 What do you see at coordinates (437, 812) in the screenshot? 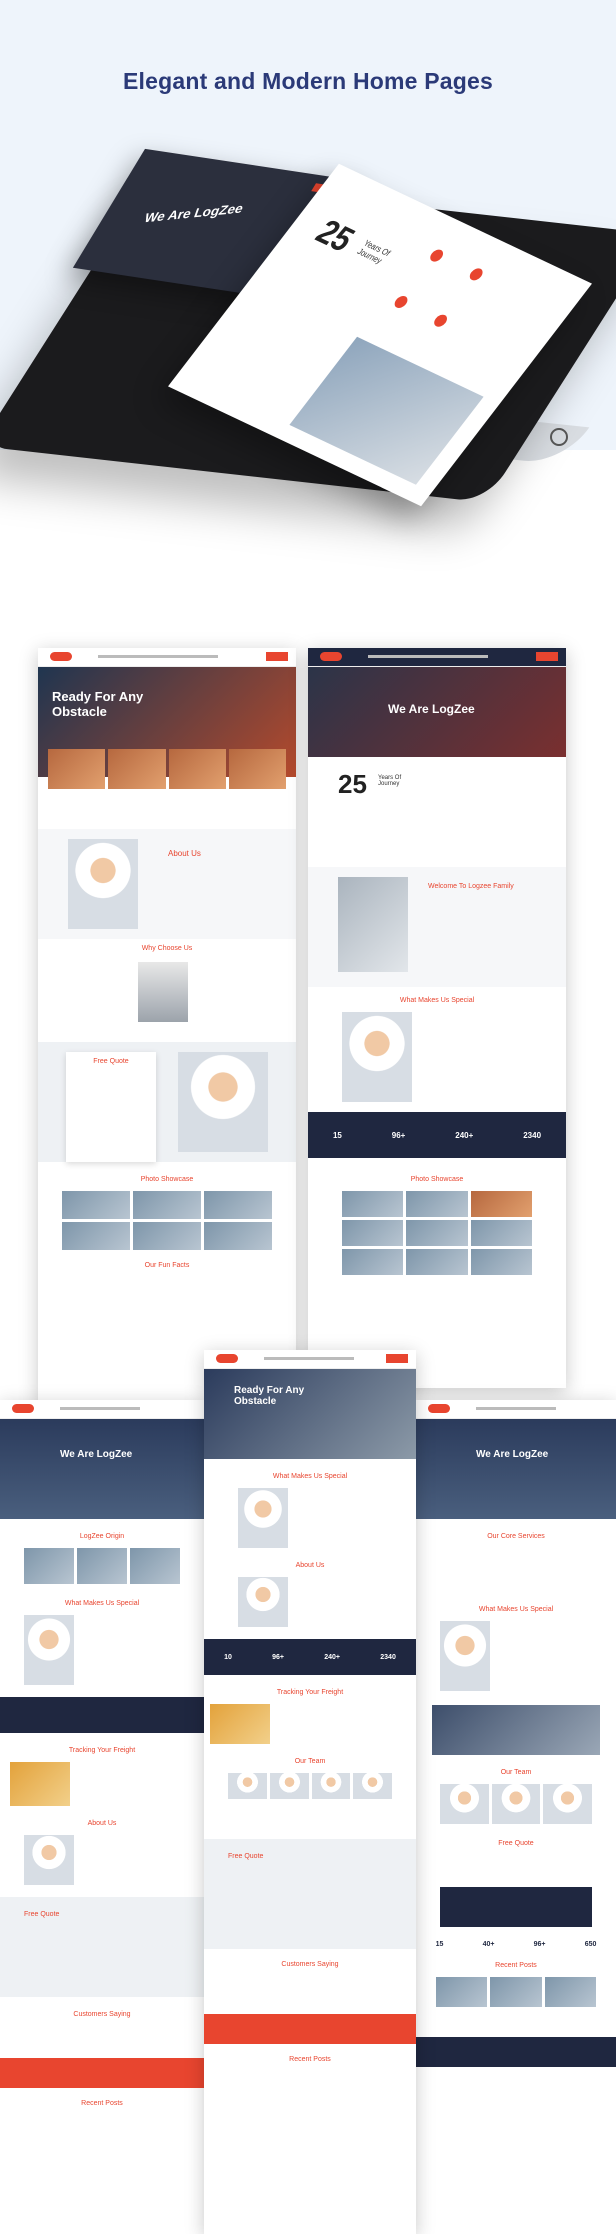
I see `journey-section: 25 Years Of Journey` at bounding box center [437, 812].